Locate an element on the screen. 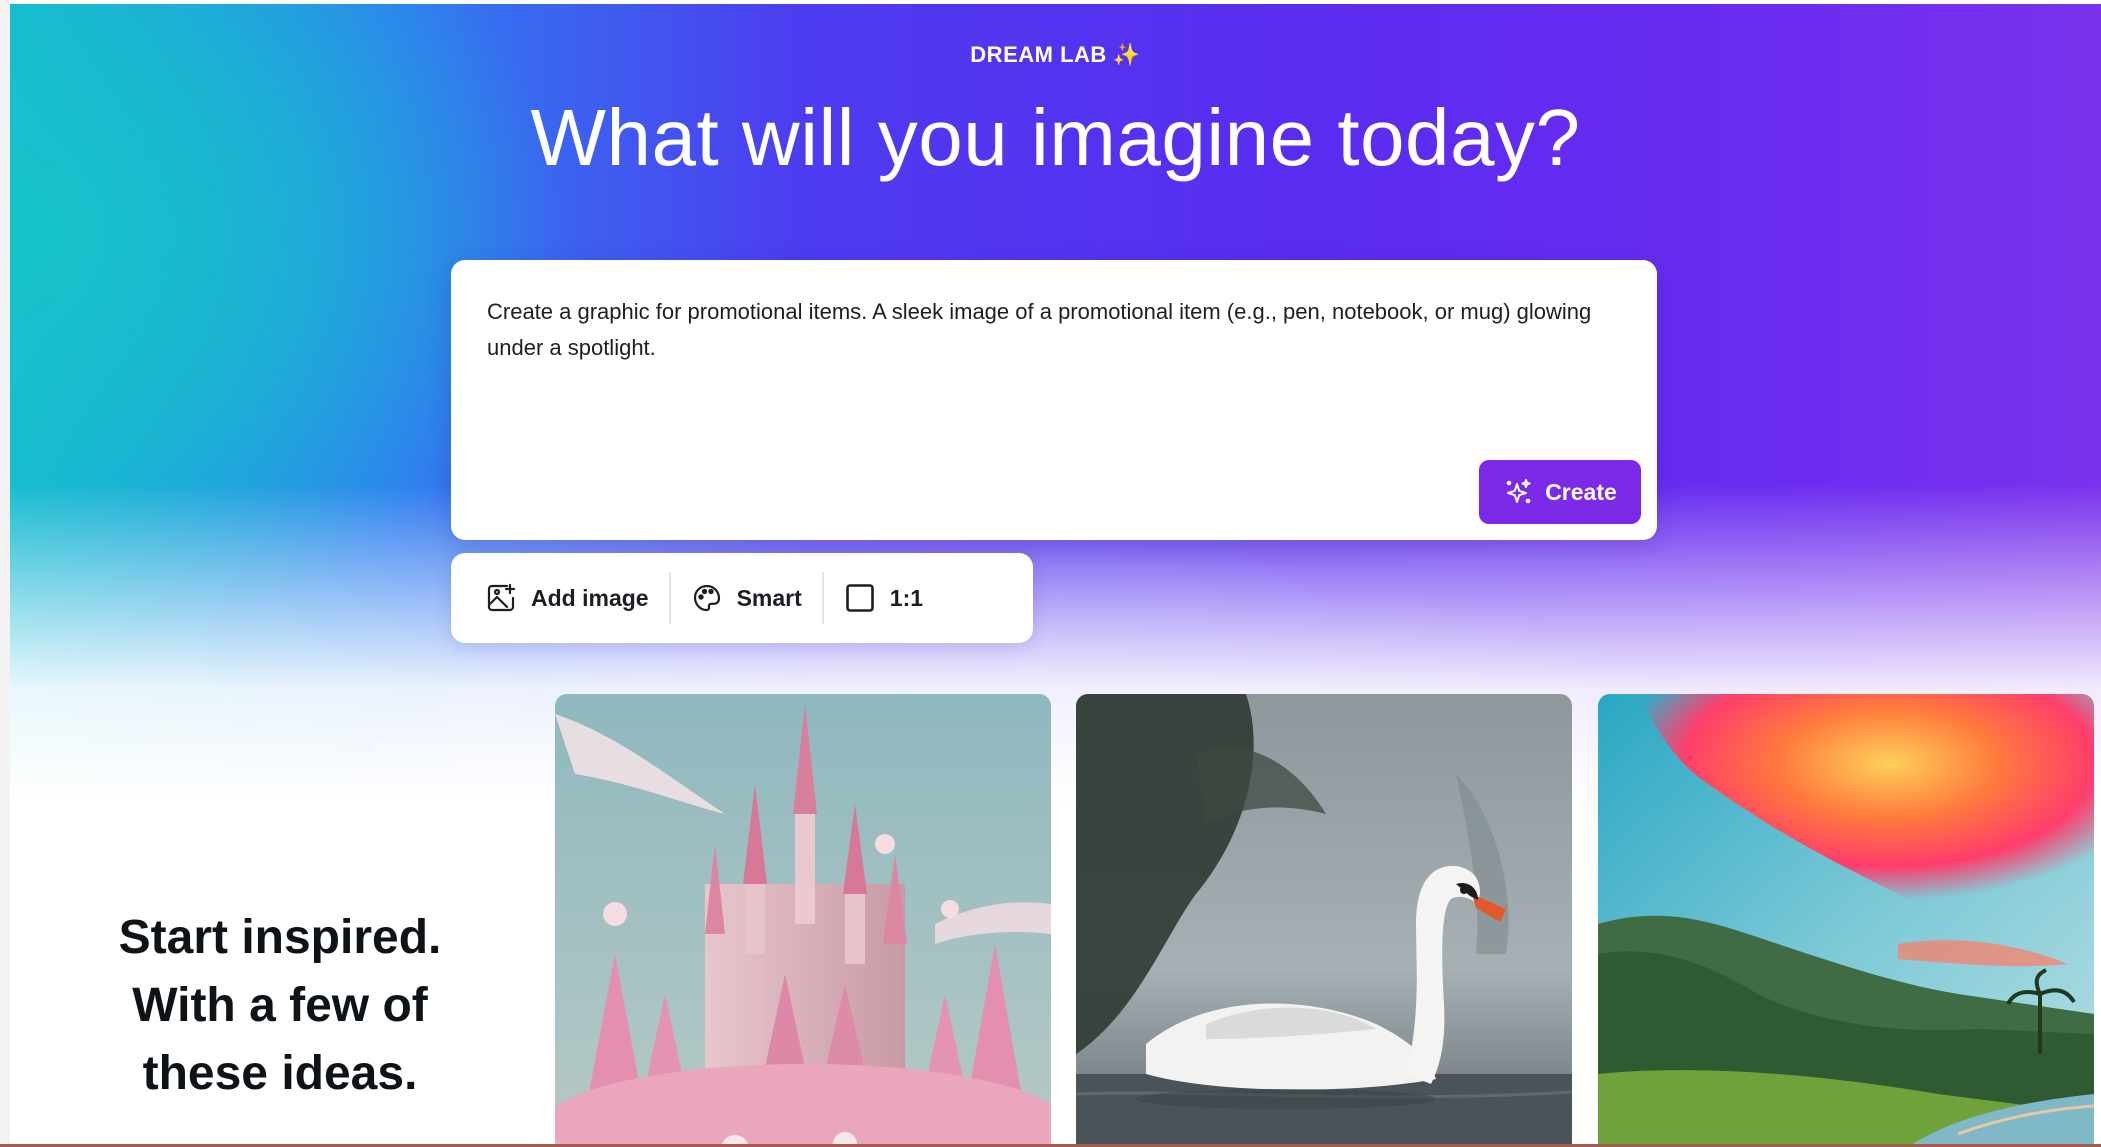 This screenshot has width=2101, height=1147. idea-tile-sunset-valley is located at coordinates (1846, 920).